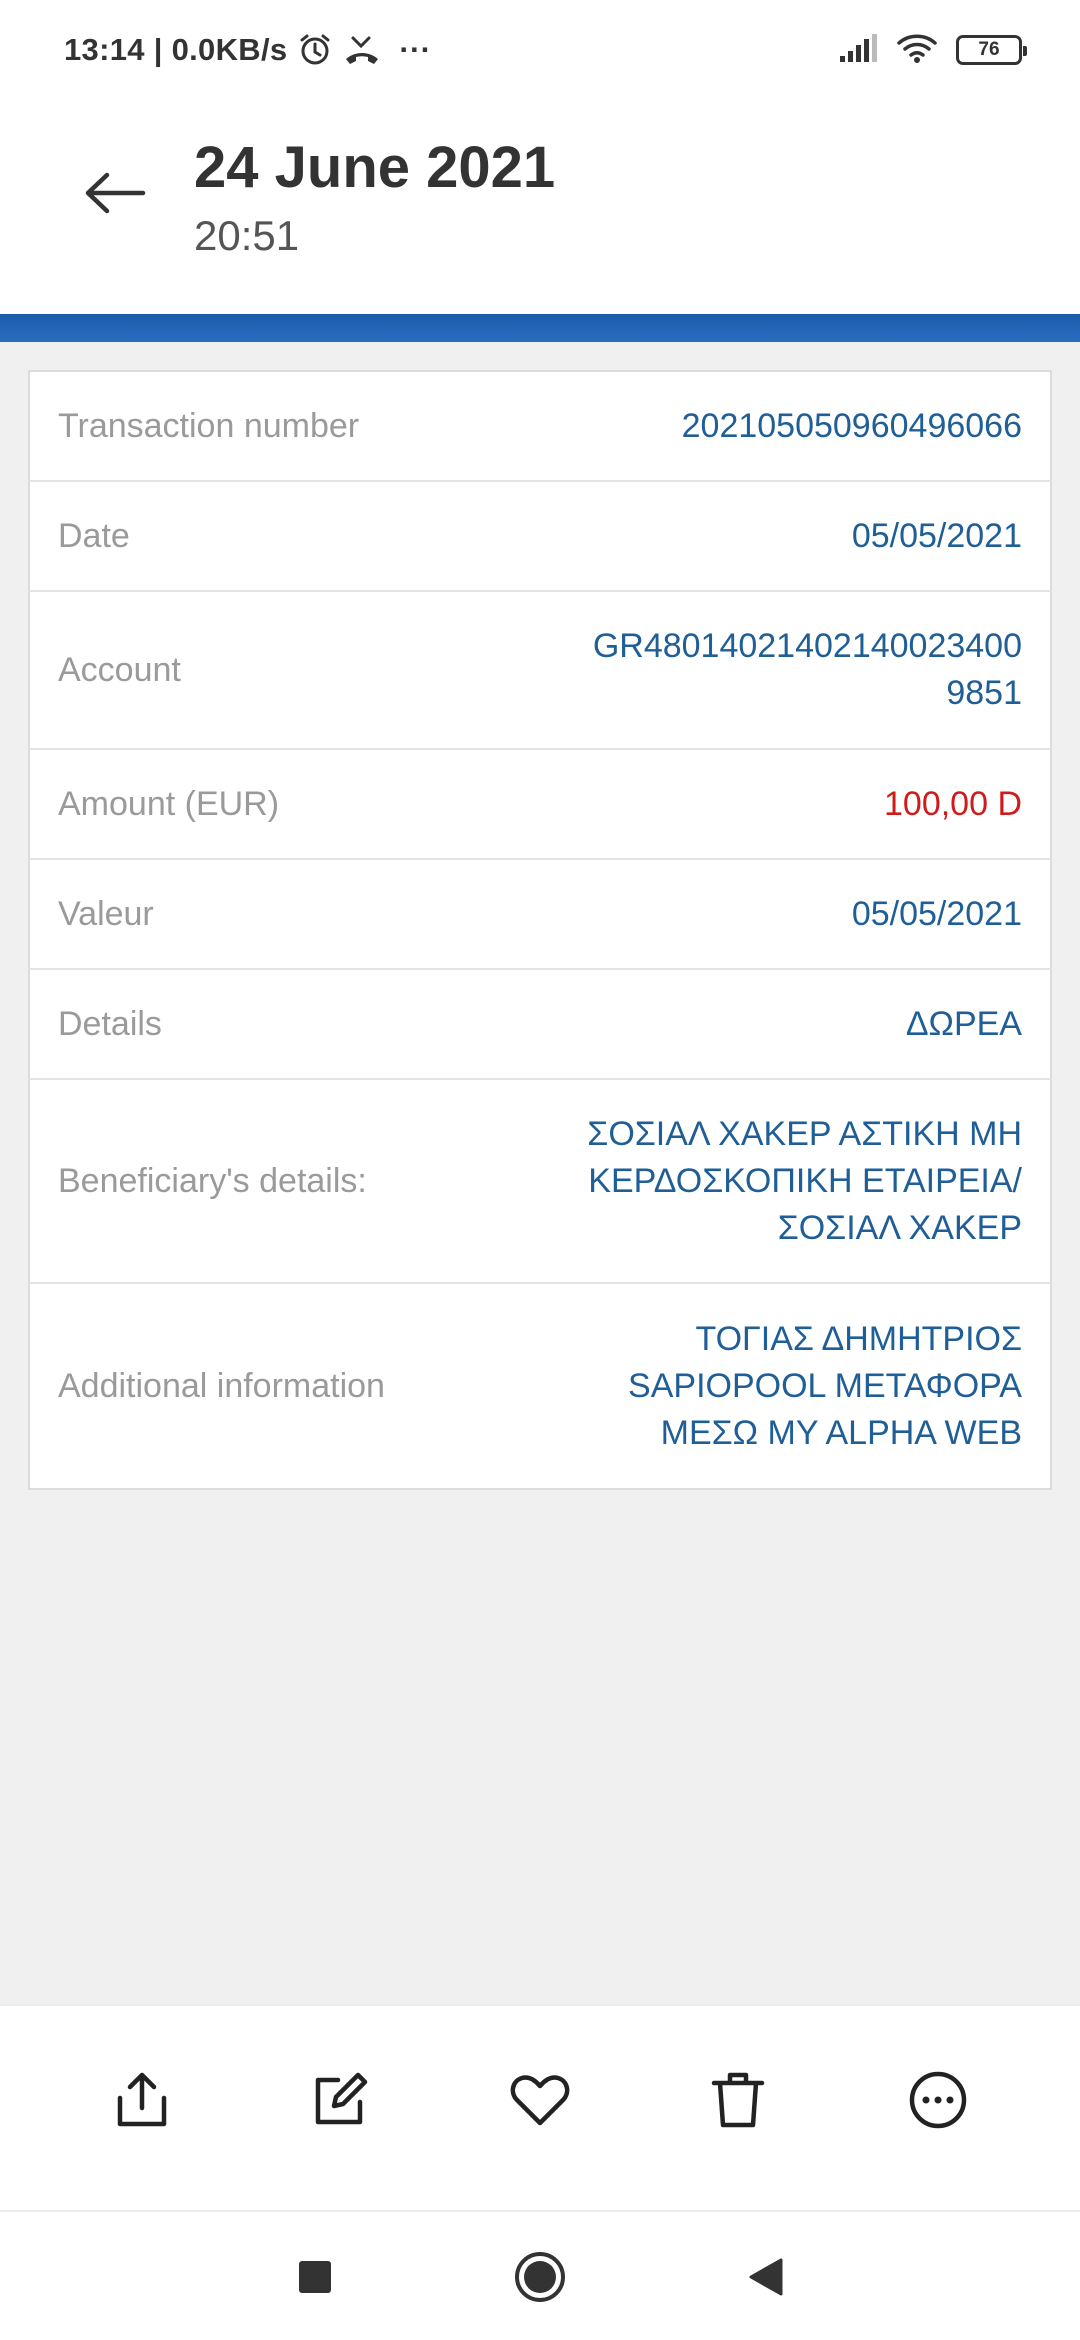  I want to click on detail-row-valeur: Valeur 05/05/2021, so click(540, 915).